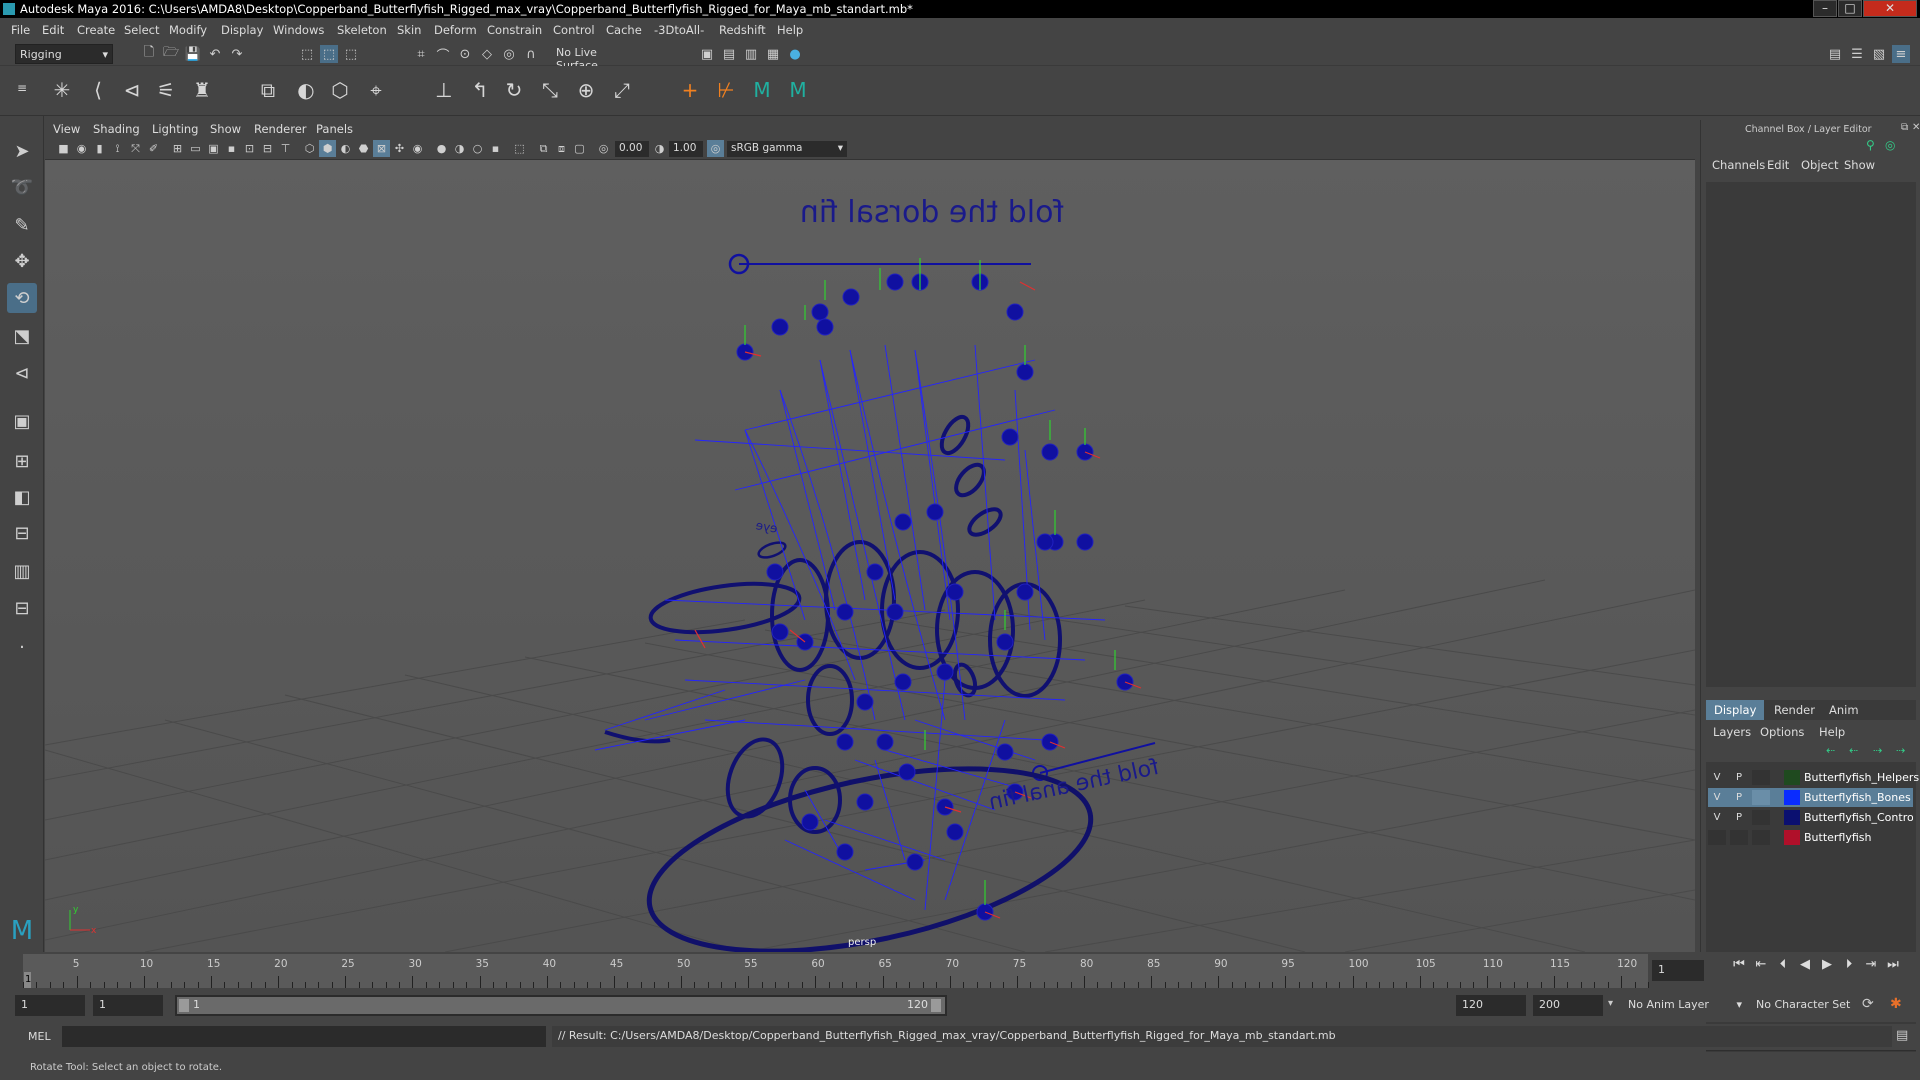 This screenshot has width=1920, height=1080. What do you see at coordinates (459, 148) in the screenshot?
I see `shadows-icon: ◑` at bounding box center [459, 148].